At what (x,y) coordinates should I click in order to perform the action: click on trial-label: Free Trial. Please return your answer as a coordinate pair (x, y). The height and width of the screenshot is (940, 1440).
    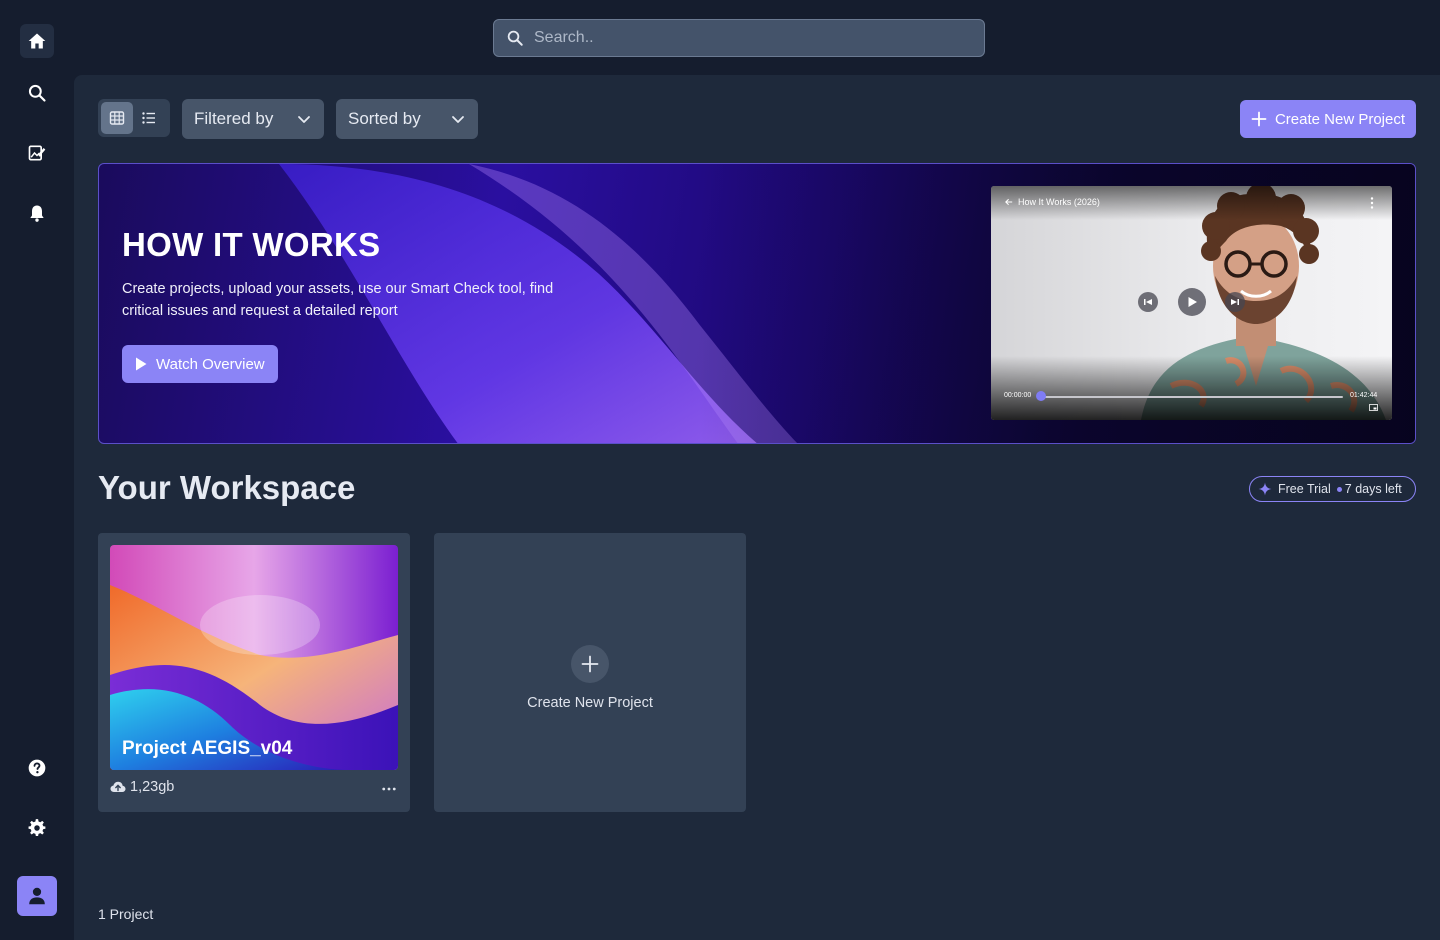
    Looking at the image, I should click on (1304, 489).